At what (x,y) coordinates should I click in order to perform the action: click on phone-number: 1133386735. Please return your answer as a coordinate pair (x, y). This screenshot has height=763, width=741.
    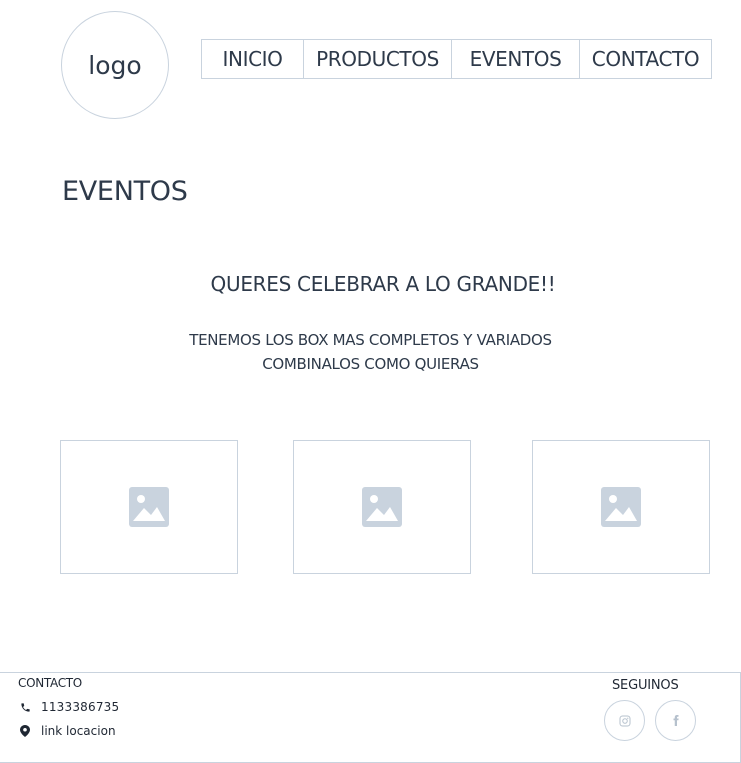
    Looking at the image, I should click on (80, 707).